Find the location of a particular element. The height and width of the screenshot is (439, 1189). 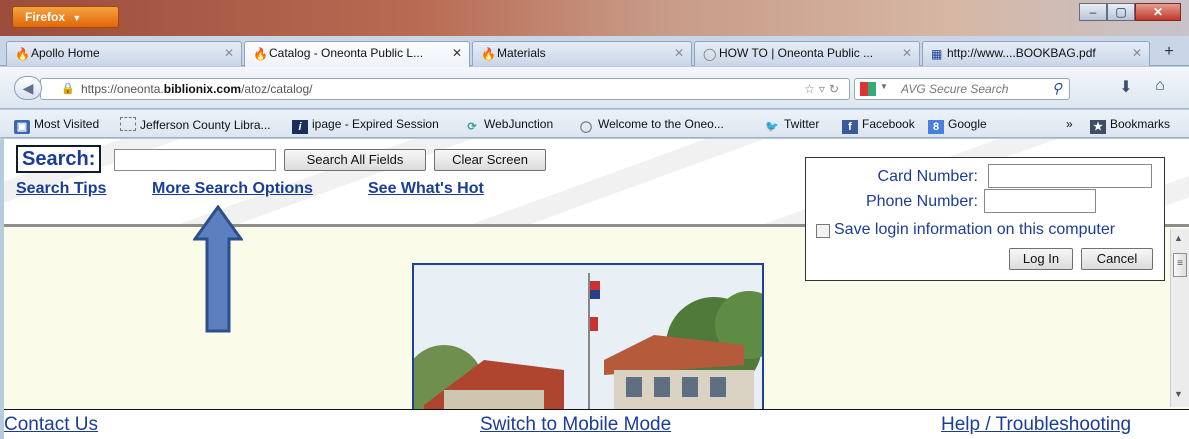

back-arrow-icon: ◀ is located at coordinates (28, 88).